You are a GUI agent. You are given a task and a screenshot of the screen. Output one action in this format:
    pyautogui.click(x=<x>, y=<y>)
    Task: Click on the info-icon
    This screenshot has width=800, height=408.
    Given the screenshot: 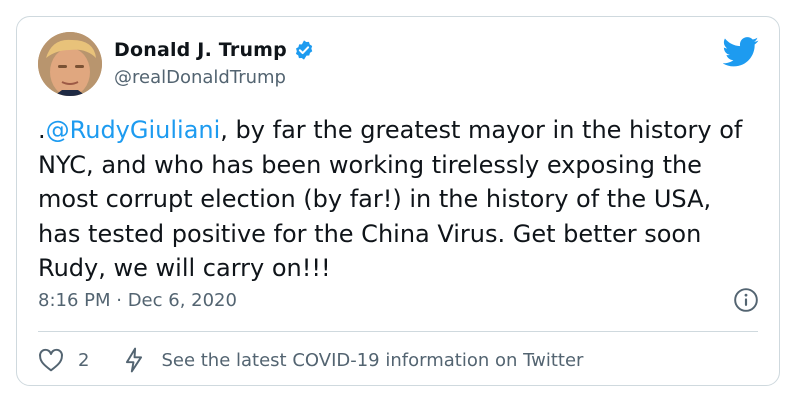 What is the action you would take?
    pyautogui.click(x=746, y=300)
    